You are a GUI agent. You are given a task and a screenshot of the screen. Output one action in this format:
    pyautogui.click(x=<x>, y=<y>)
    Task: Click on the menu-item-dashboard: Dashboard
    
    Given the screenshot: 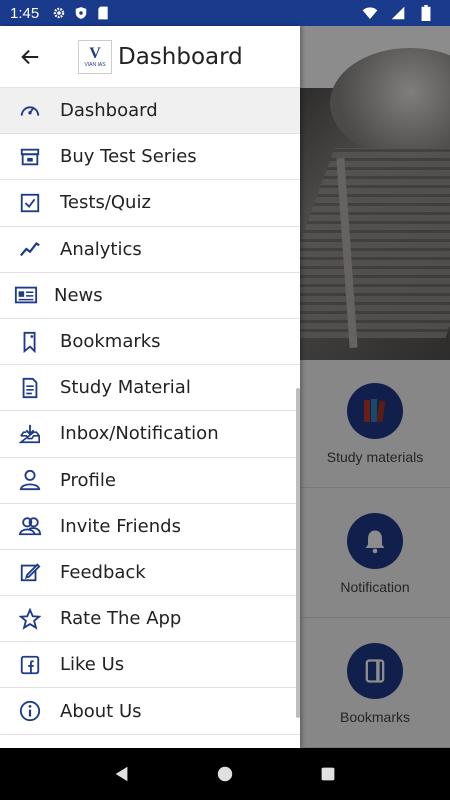 What is the action you would take?
    pyautogui.click(x=150, y=111)
    